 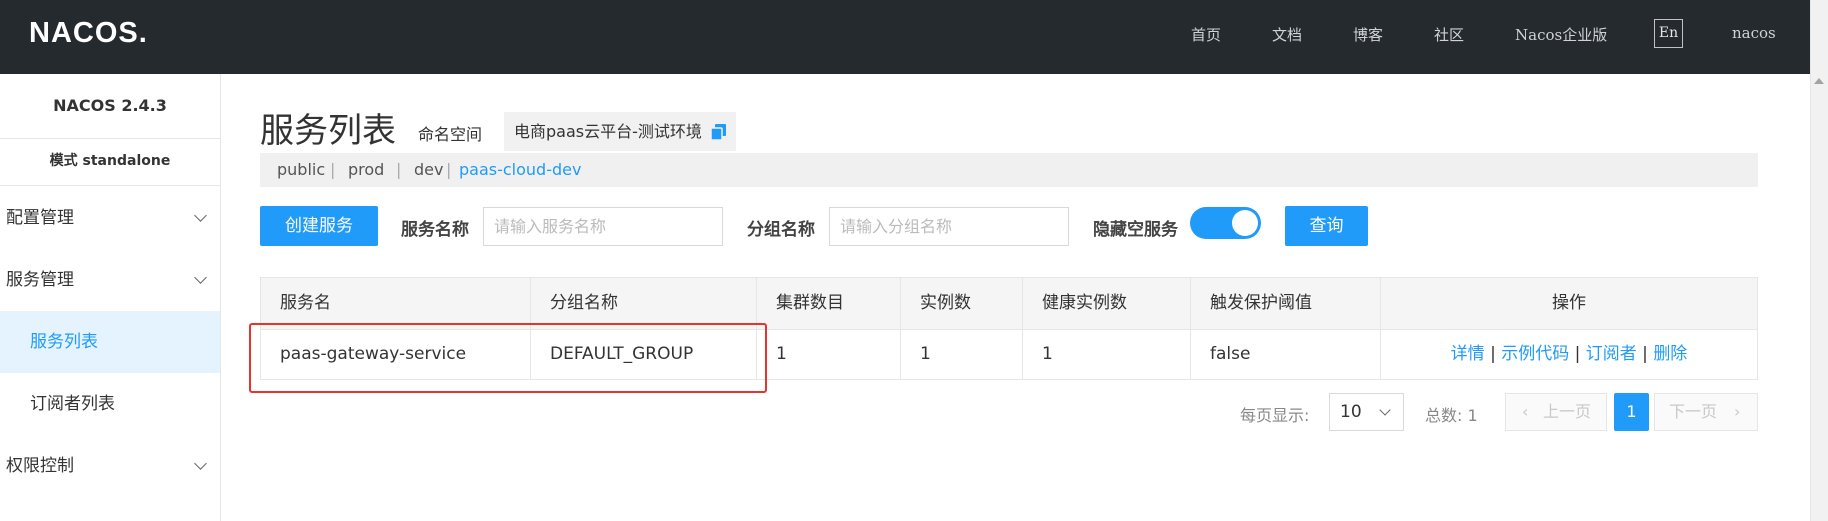 I want to click on sidebar-item-service-list: 服务列表, so click(x=110, y=342).